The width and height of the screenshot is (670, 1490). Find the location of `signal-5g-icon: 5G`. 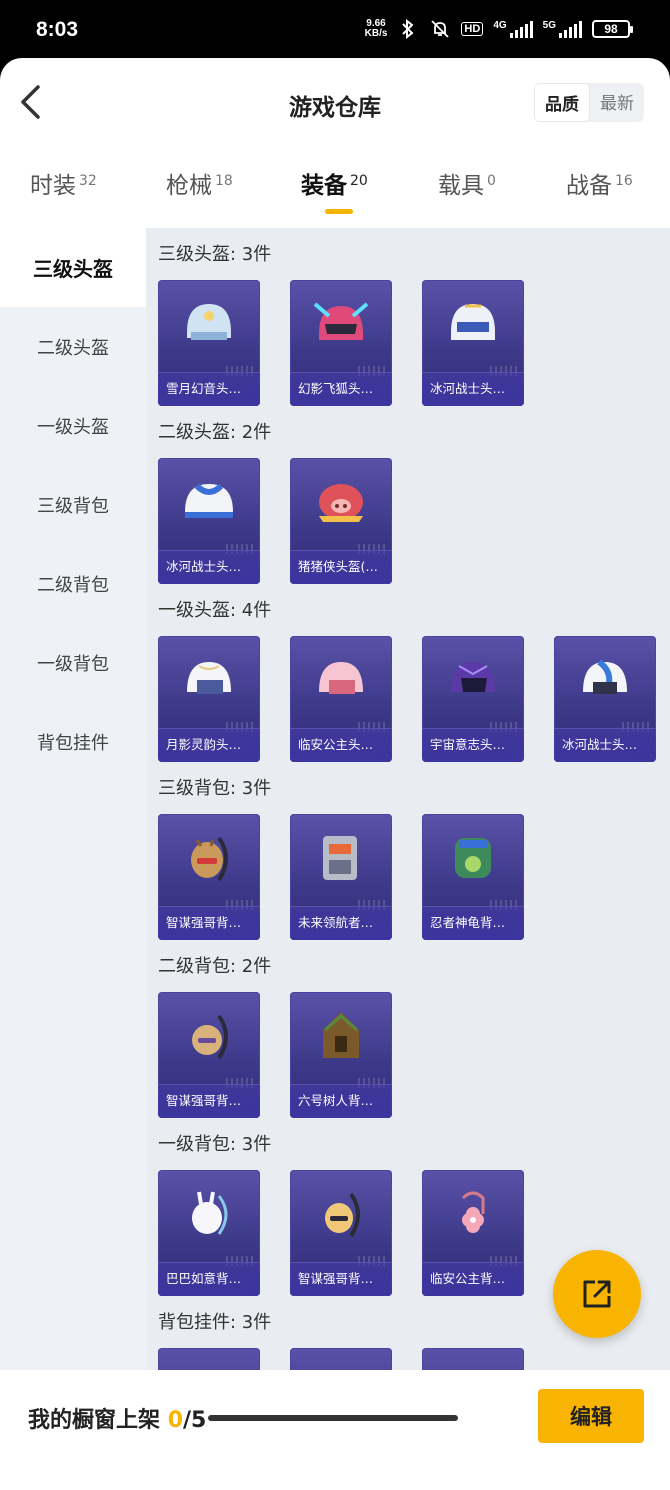

signal-5g-icon: 5G is located at coordinates (562, 29).